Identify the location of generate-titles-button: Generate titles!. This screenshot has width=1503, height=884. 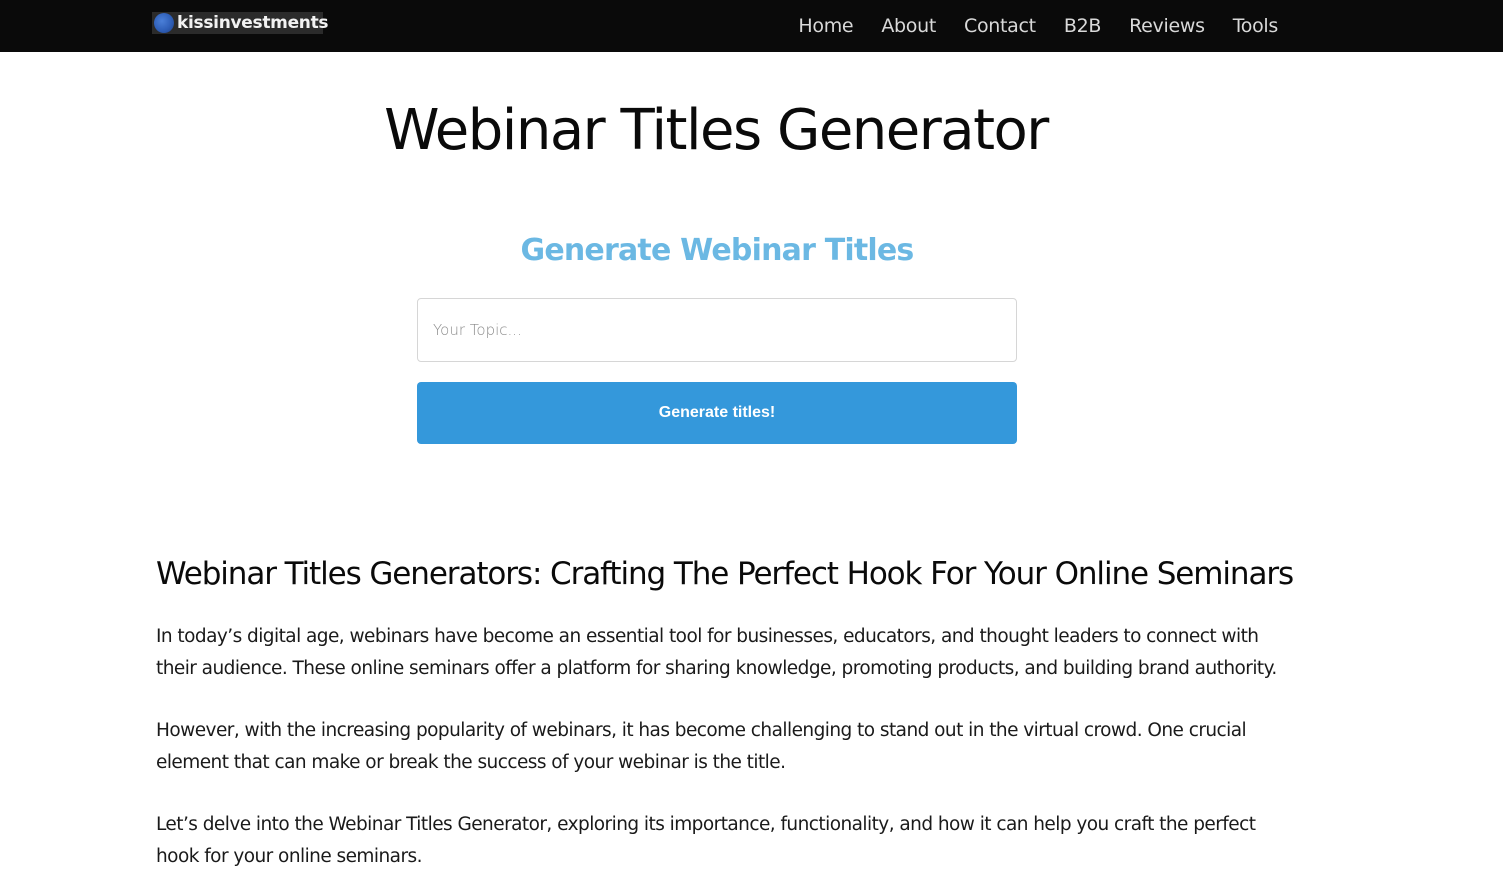
(717, 413).